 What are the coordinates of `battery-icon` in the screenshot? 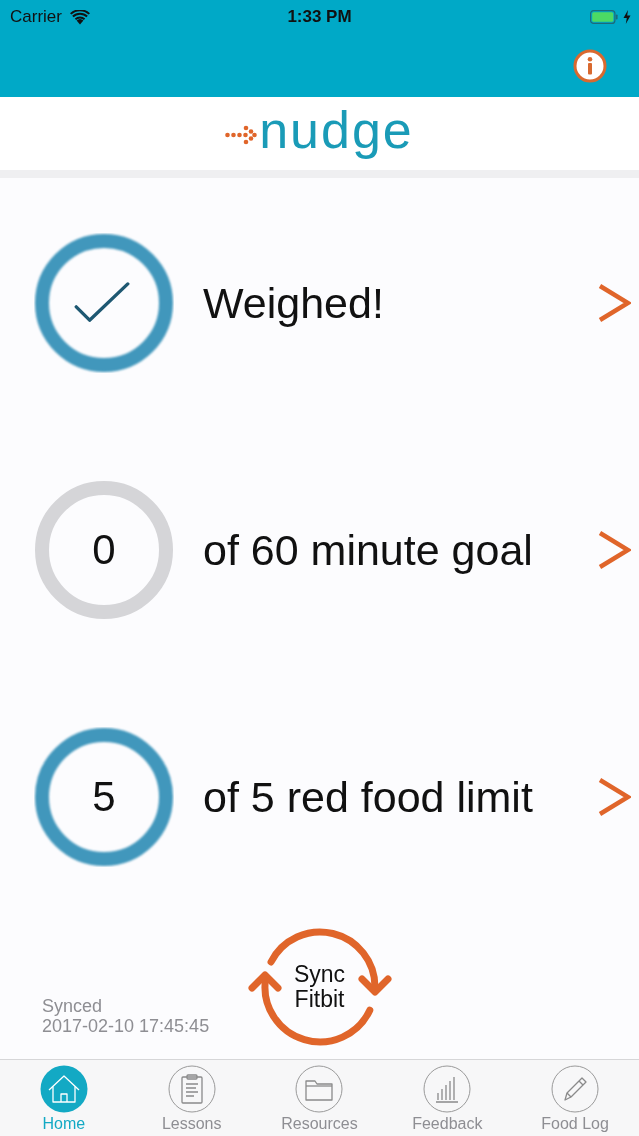 It's located at (604, 17).